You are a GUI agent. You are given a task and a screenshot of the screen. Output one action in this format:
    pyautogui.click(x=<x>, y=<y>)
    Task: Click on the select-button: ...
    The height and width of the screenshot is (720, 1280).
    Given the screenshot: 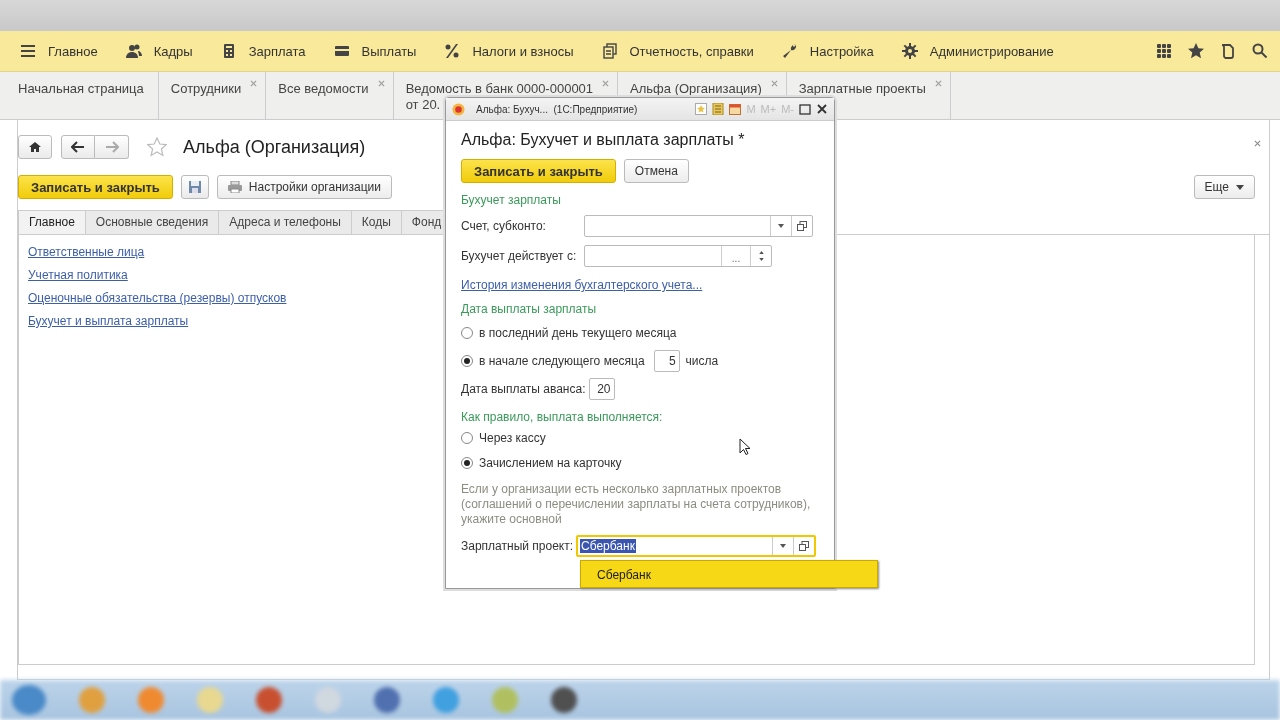 What is the action you would take?
    pyautogui.click(x=735, y=256)
    